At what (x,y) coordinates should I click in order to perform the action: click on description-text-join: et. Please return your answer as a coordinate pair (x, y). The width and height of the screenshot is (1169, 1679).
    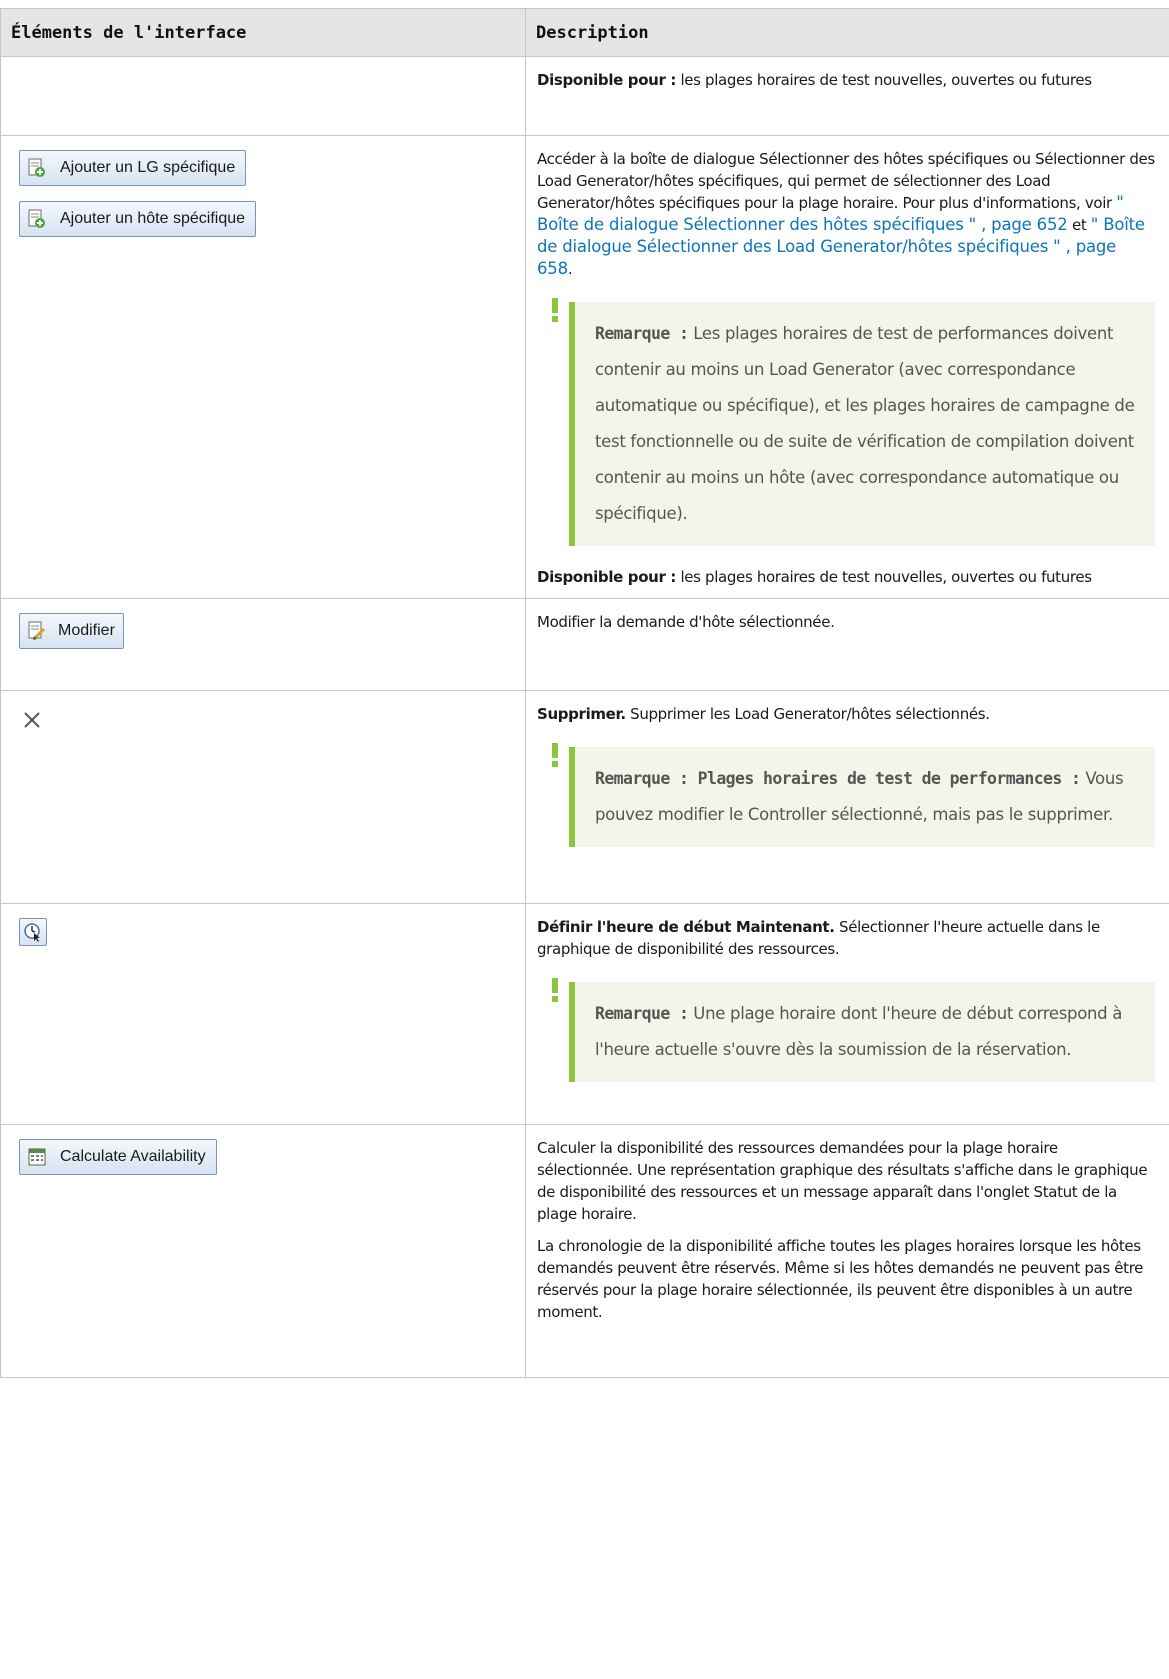
    Looking at the image, I should click on (1079, 225).